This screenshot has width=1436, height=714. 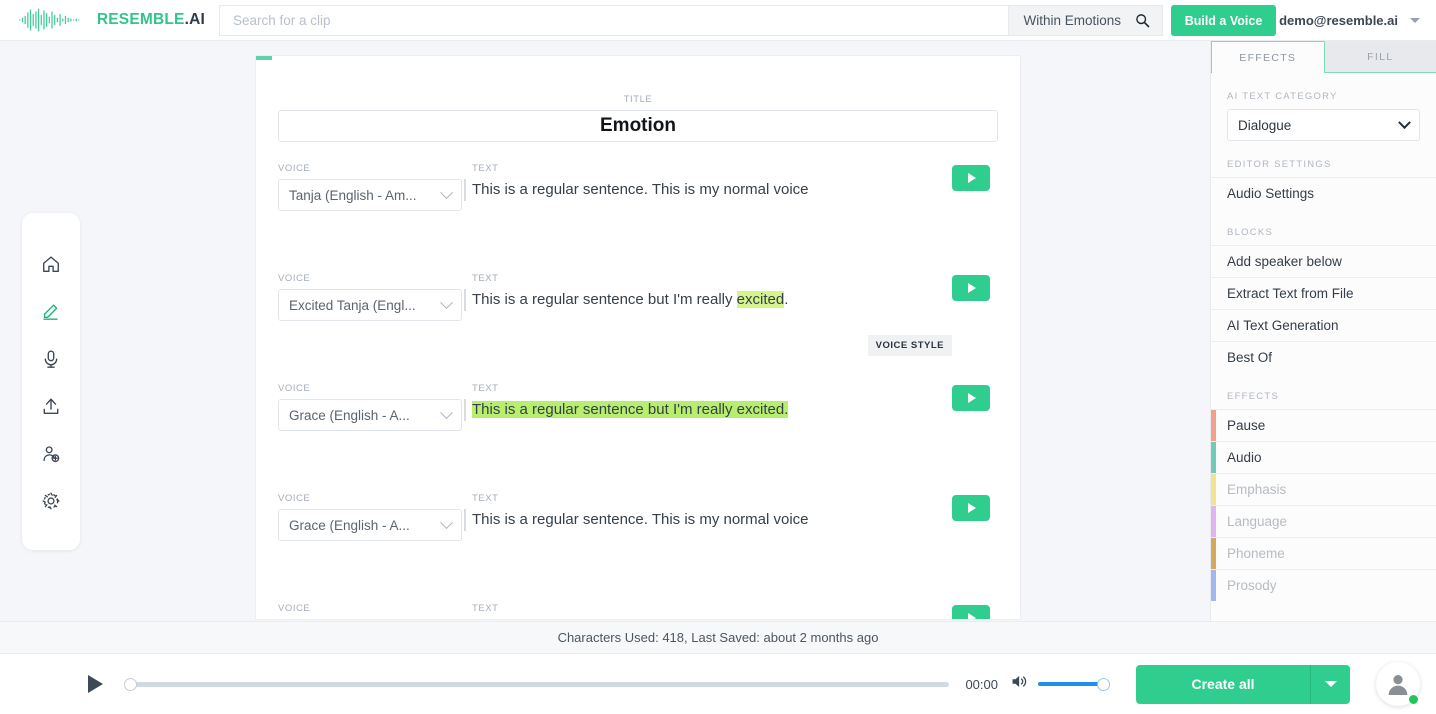 What do you see at coordinates (130, 684) in the screenshot?
I see `scrubber-handle` at bounding box center [130, 684].